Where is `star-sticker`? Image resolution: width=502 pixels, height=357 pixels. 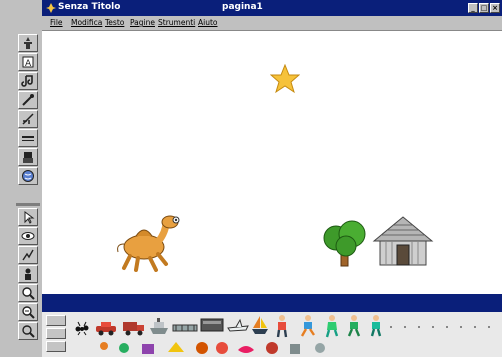 star-sticker is located at coordinates (285, 79).